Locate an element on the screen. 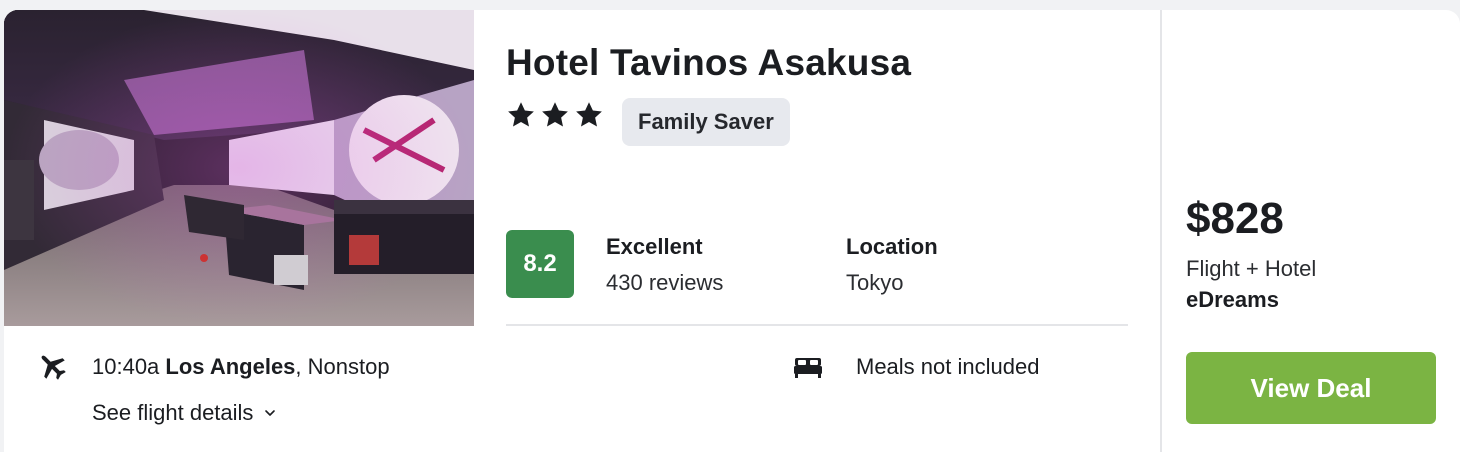 The width and height of the screenshot is (1460, 452). star-rating is located at coordinates (555, 115).